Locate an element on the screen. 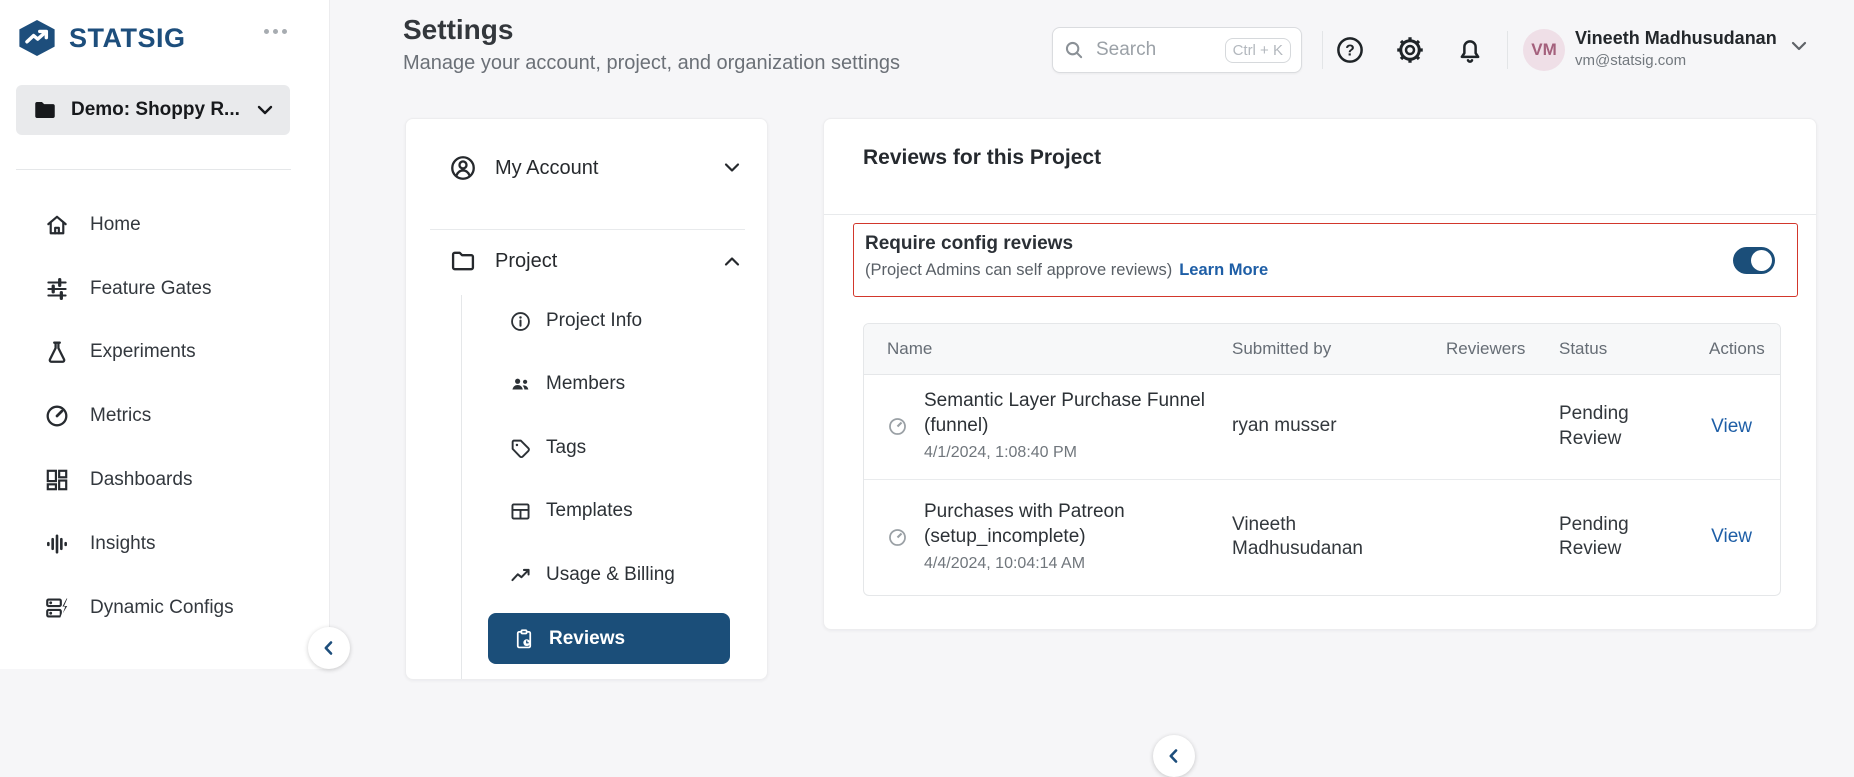 The height and width of the screenshot is (777, 1854). nav-item-usage-billing: Usage & Billing is located at coordinates (592, 575).